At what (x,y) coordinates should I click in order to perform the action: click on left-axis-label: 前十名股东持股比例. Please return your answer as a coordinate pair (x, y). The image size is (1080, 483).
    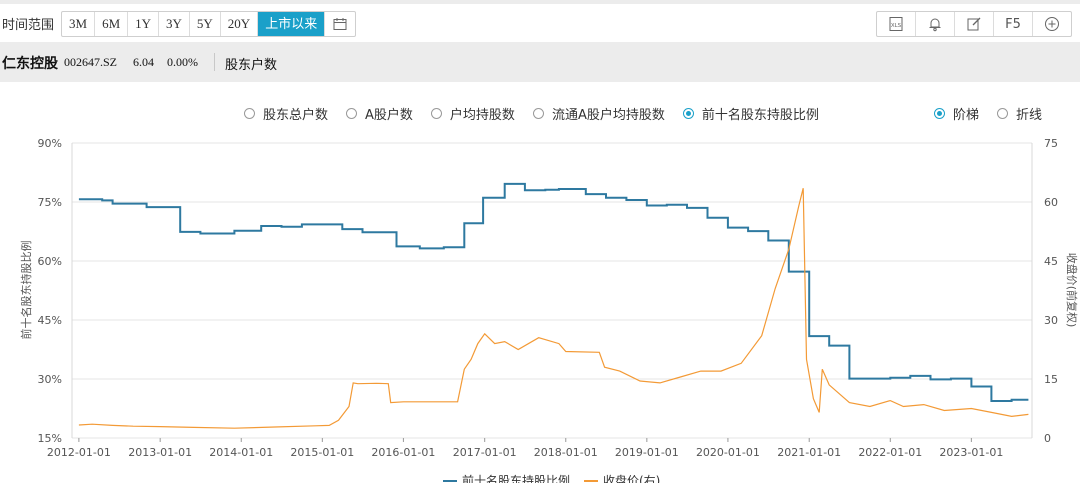
    Looking at the image, I should click on (26, 290).